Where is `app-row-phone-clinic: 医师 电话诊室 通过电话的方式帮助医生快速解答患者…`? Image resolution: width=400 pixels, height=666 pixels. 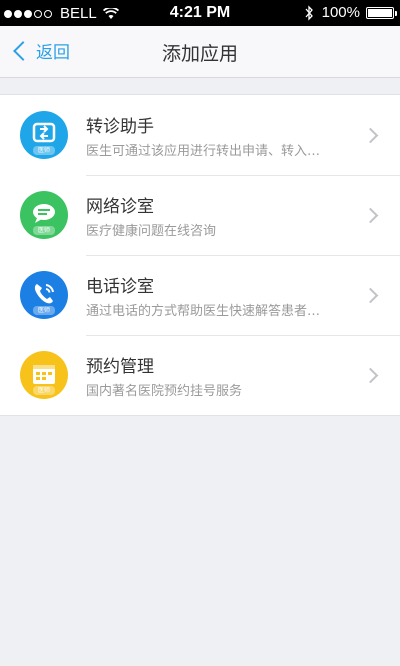 app-row-phone-clinic: 医师 电话诊室 通过电话的方式帮助医生快速解答患者… is located at coordinates (200, 295).